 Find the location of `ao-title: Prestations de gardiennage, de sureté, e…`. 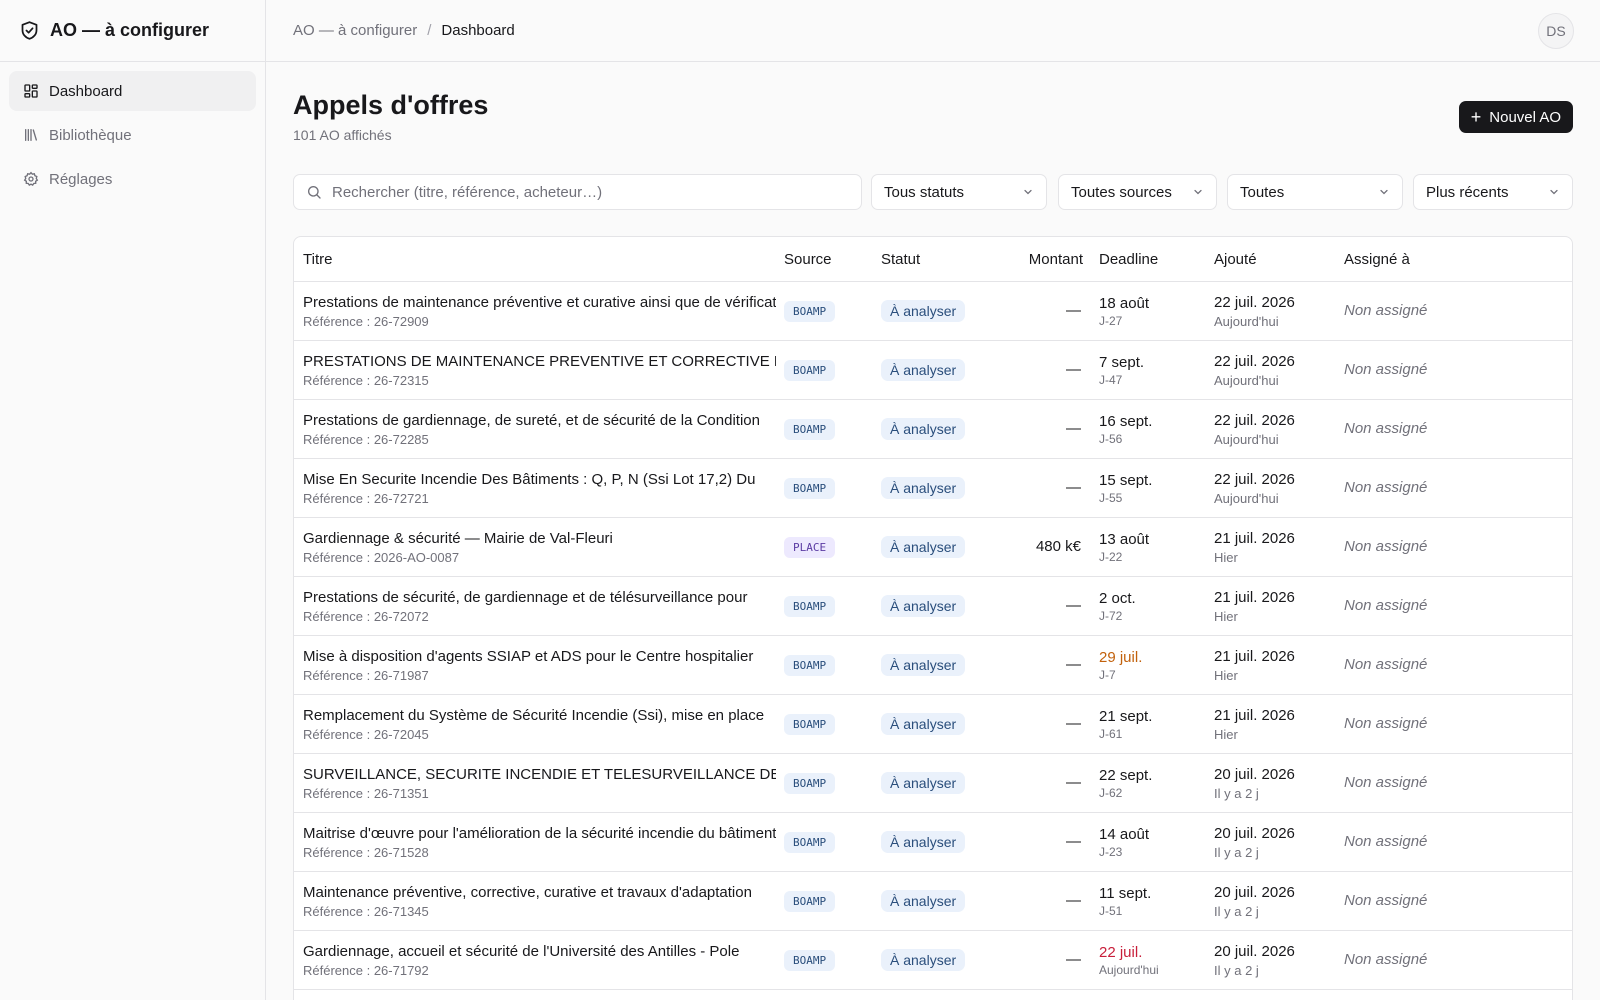

ao-title: Prestations de gardiennage, de sureté, e… is located at coordinates (539, 420).